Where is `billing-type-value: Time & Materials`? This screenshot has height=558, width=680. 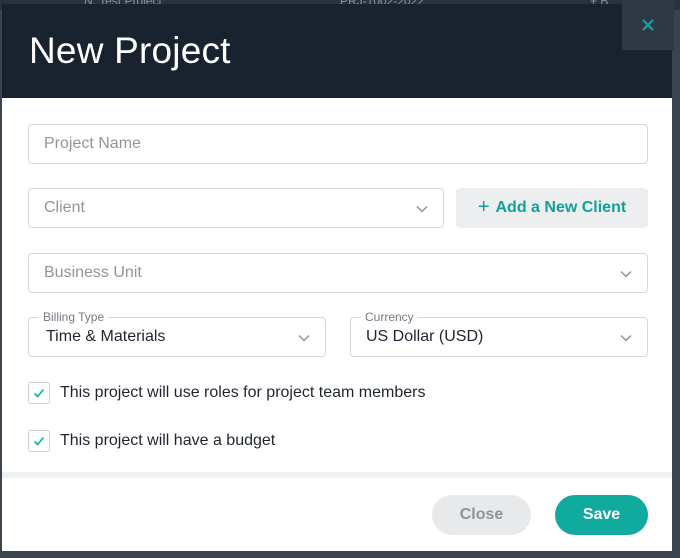 billing-type-value: Time & Materials is located at coordinates (106, 336).